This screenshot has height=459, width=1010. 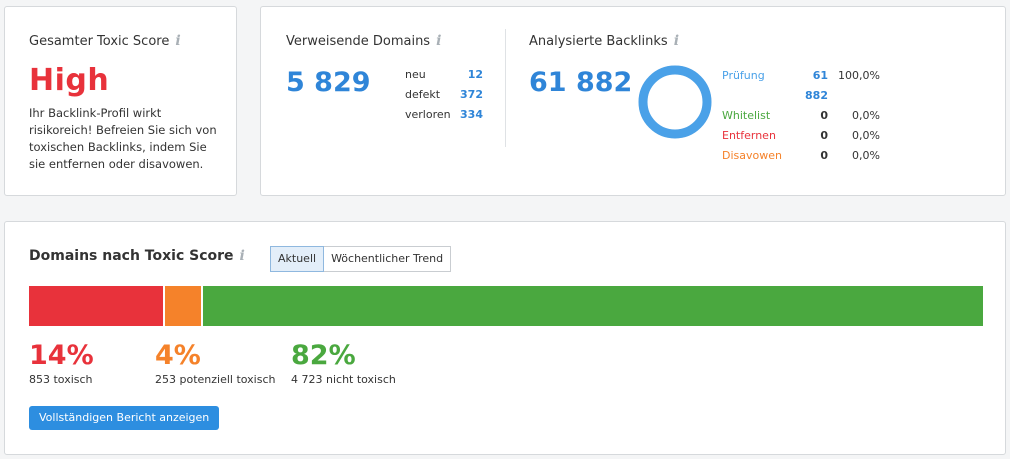 I want to click on referring-domains-stats: neu 12 defekt 372 verloren 334, so click(x=444, y=95).